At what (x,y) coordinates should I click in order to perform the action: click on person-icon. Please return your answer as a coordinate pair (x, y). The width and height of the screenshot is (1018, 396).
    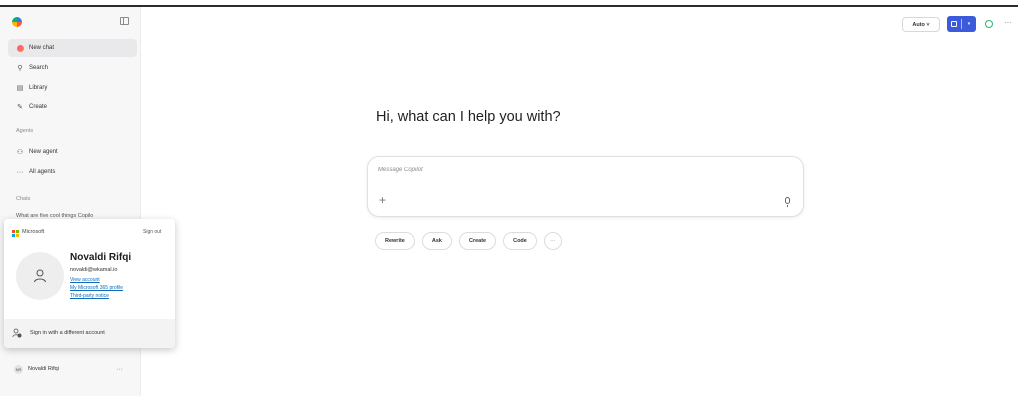
    Looking at the image, I should click on (40, 276).